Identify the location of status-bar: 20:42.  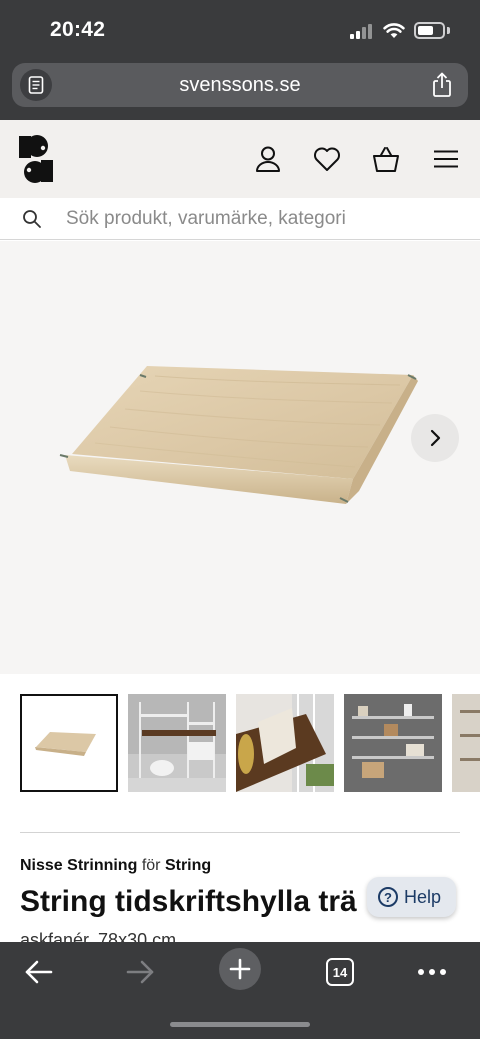
(240, 30).